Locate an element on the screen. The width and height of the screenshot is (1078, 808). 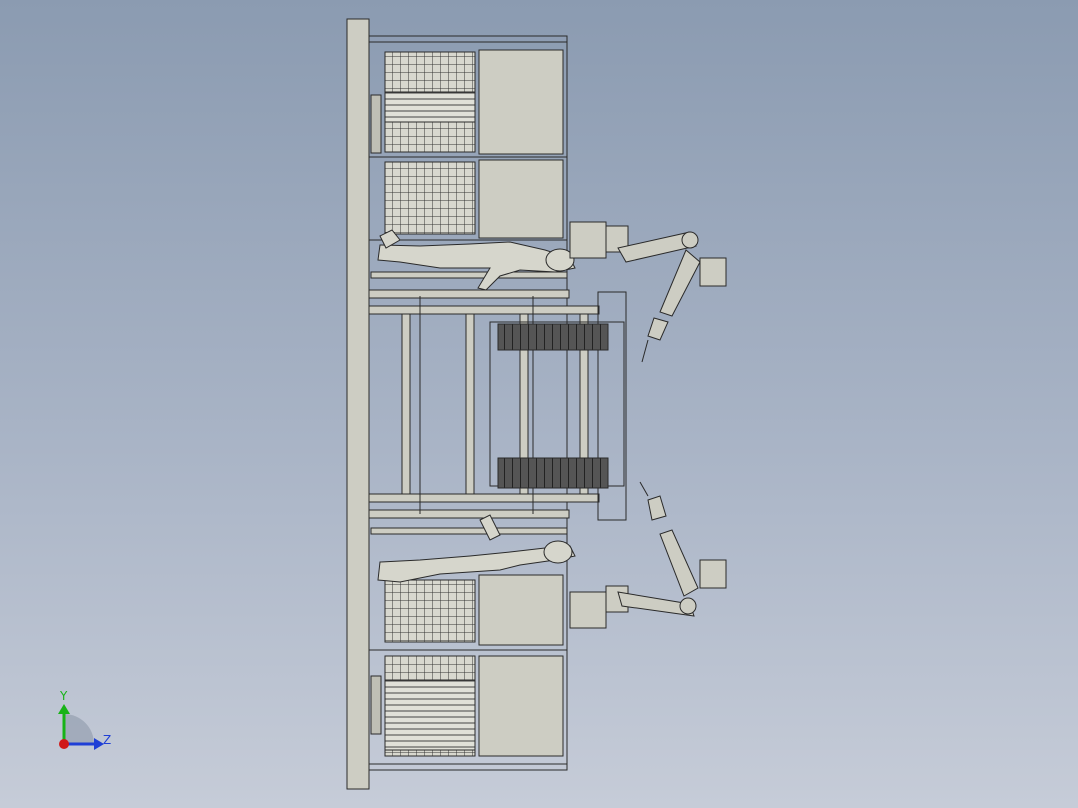
conveyor-belt-lower is located at coordinates (553, 473).